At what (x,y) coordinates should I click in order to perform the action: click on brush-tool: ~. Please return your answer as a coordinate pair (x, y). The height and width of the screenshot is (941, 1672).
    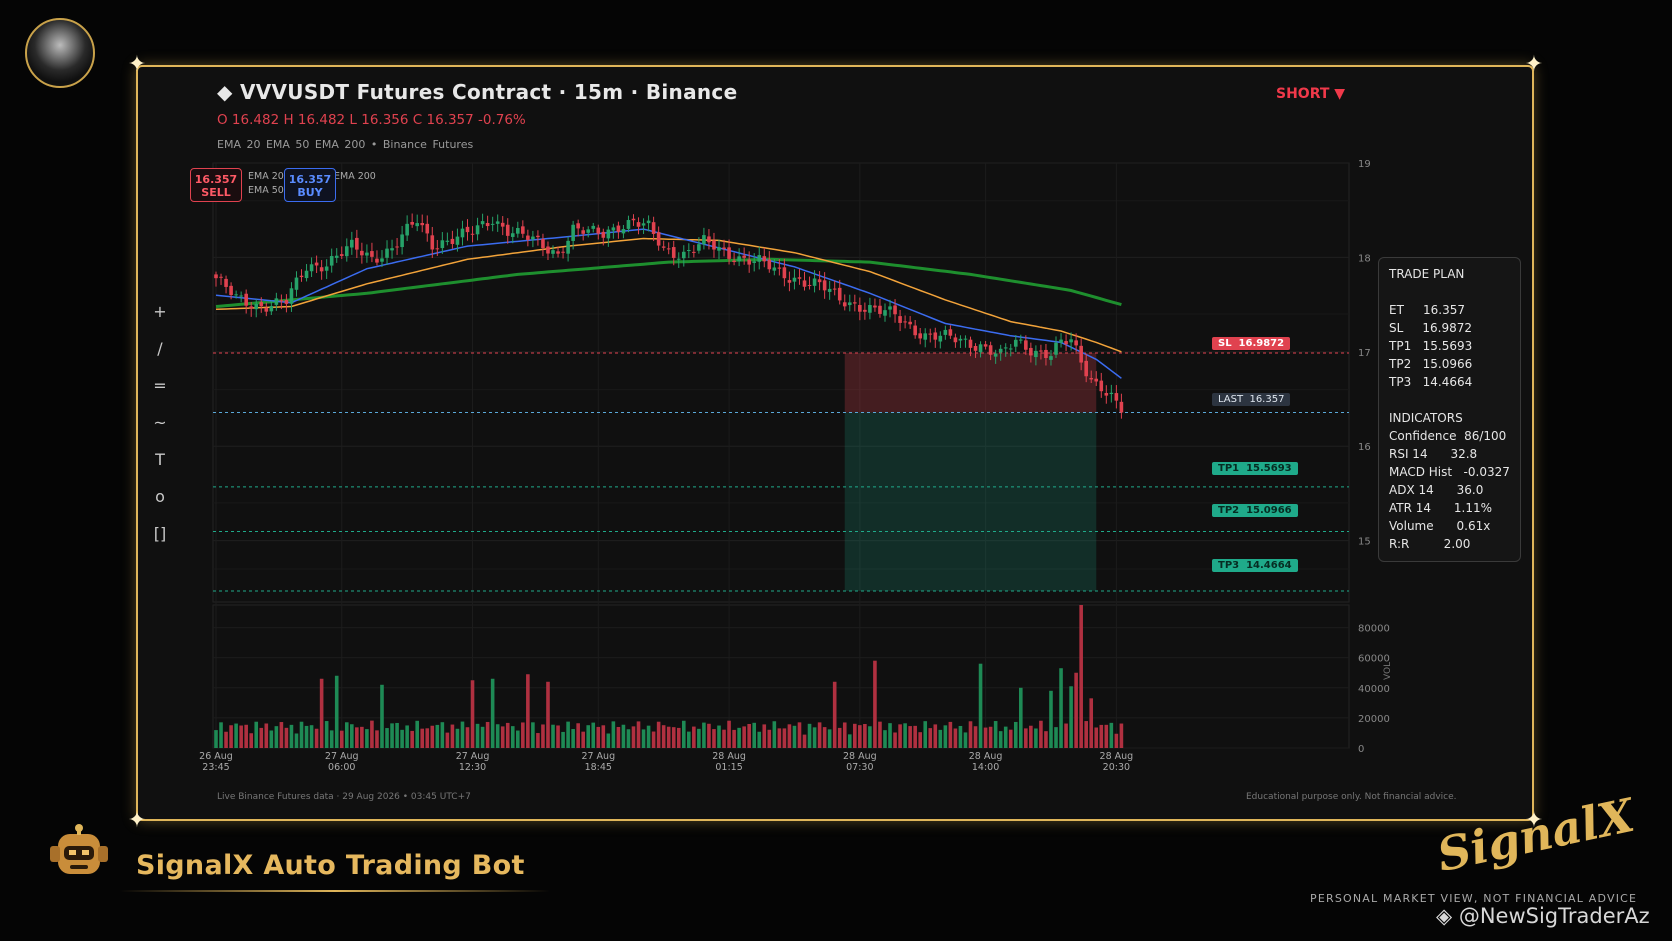
    Looking at the image, I should click on (160, 431).